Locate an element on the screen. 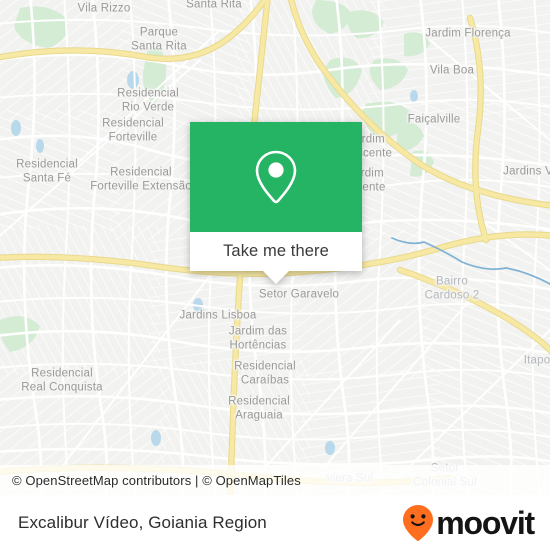 This screenshot has width=550, height=550. callout-header is located at coordinates (276, 177).